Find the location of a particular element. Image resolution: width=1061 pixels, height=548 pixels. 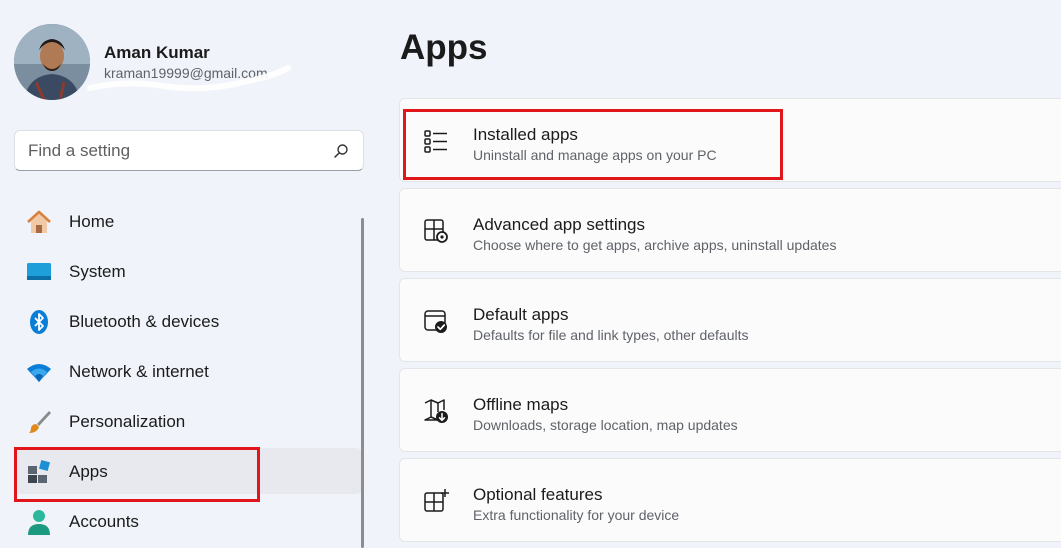

sidebar-item-label: Accounts is located at coordinates (104, 521).